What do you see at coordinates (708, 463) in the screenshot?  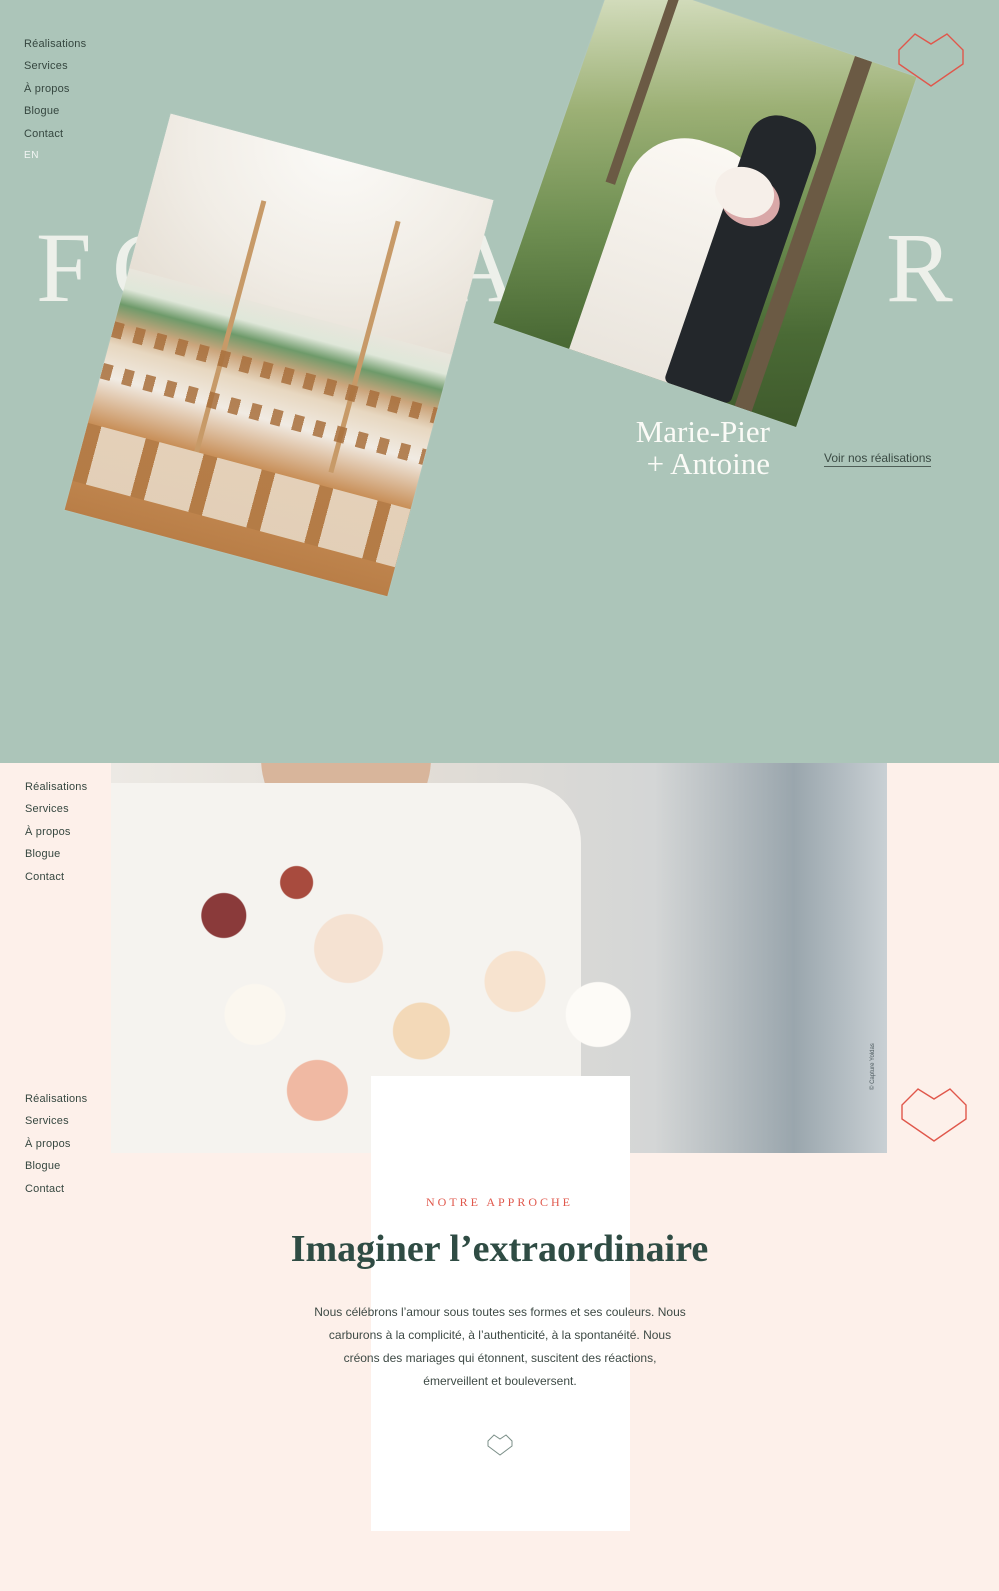 I see `couple-name-line2: + Antoine` at bounding box center [708, 463].